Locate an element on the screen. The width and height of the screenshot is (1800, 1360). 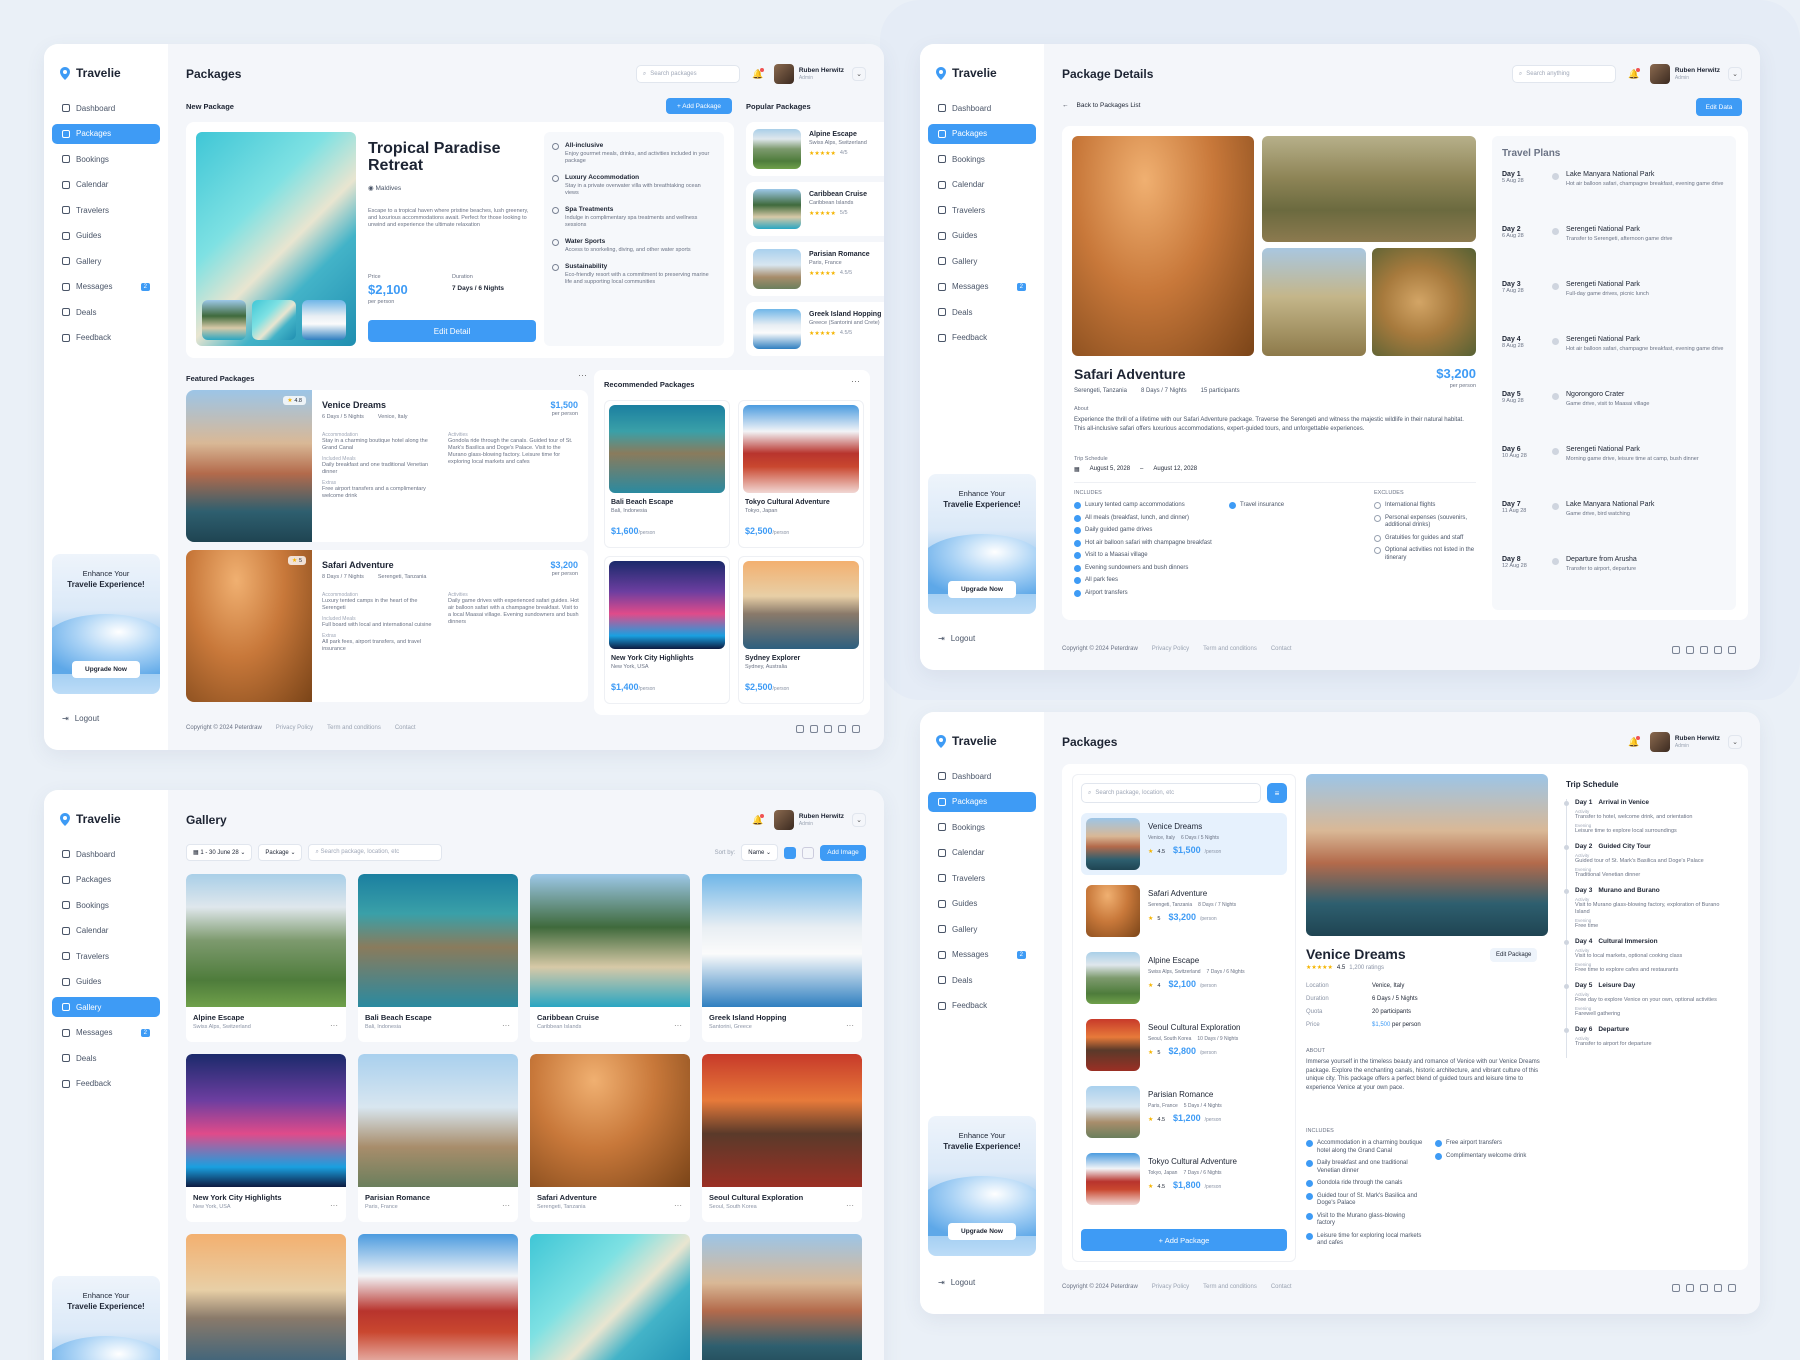
edit-package-button: Edit Package is located at coordinates (1514, 955).